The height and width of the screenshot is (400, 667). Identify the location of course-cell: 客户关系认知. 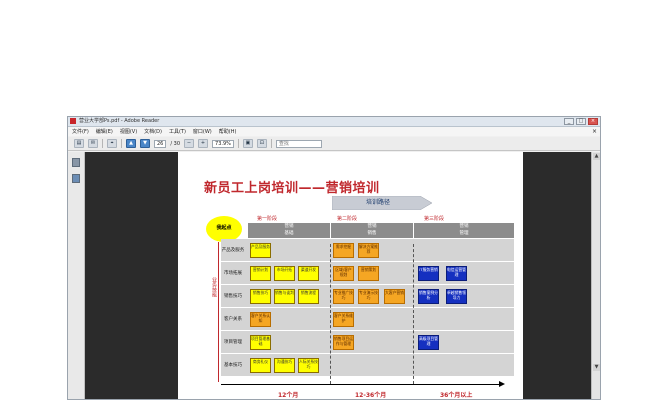
(260, 319).